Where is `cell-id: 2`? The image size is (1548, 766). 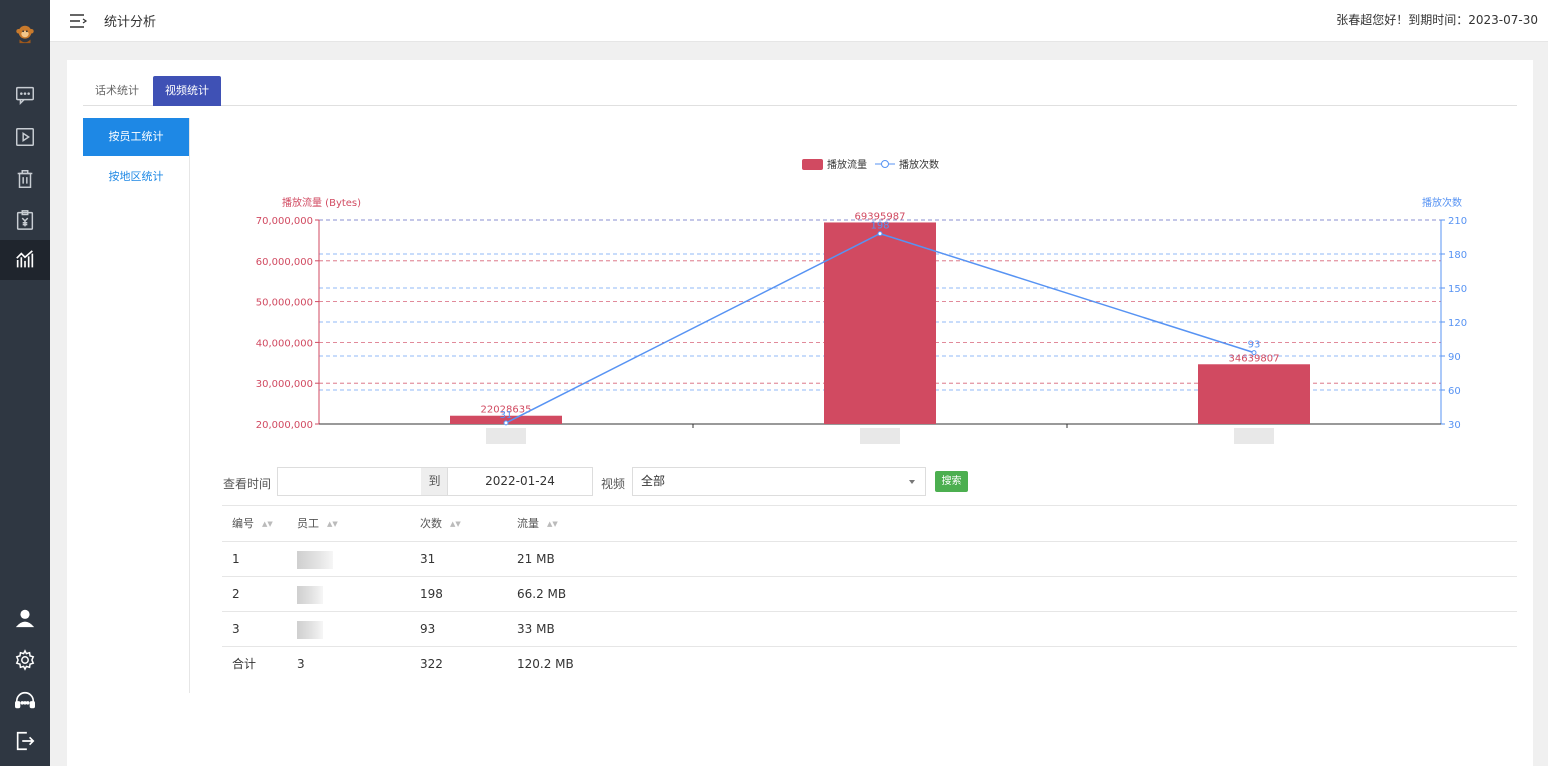 cell-id: 2 is located at coordinates (236, 594).